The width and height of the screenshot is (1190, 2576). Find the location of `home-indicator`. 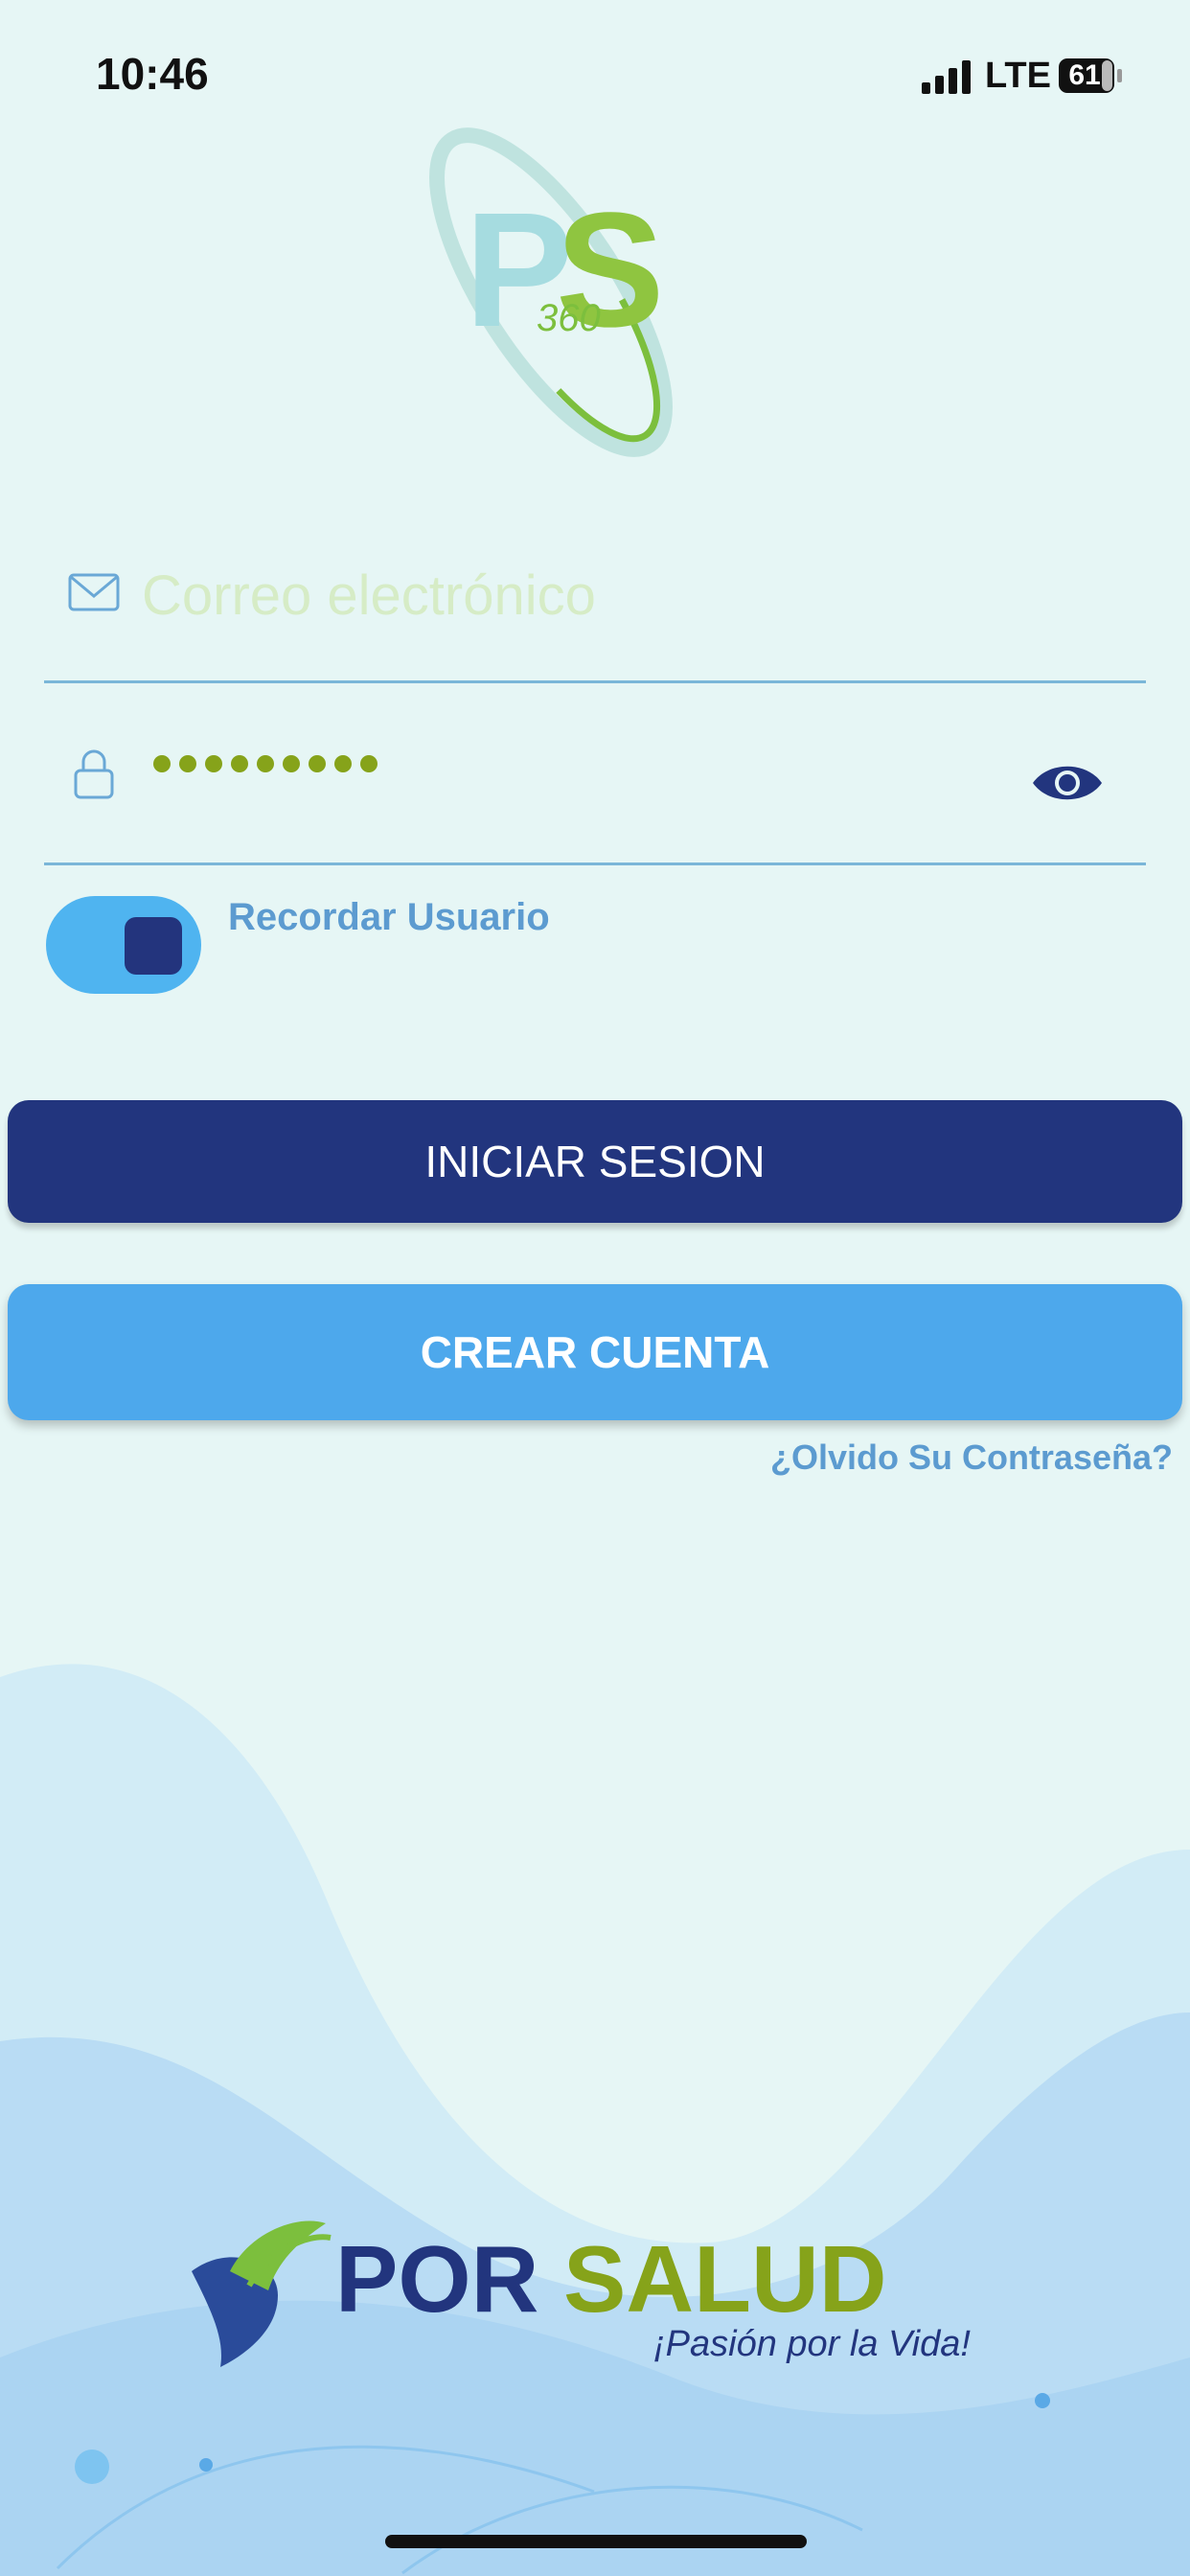

home-indicator is located at coordinates (596, 2541).